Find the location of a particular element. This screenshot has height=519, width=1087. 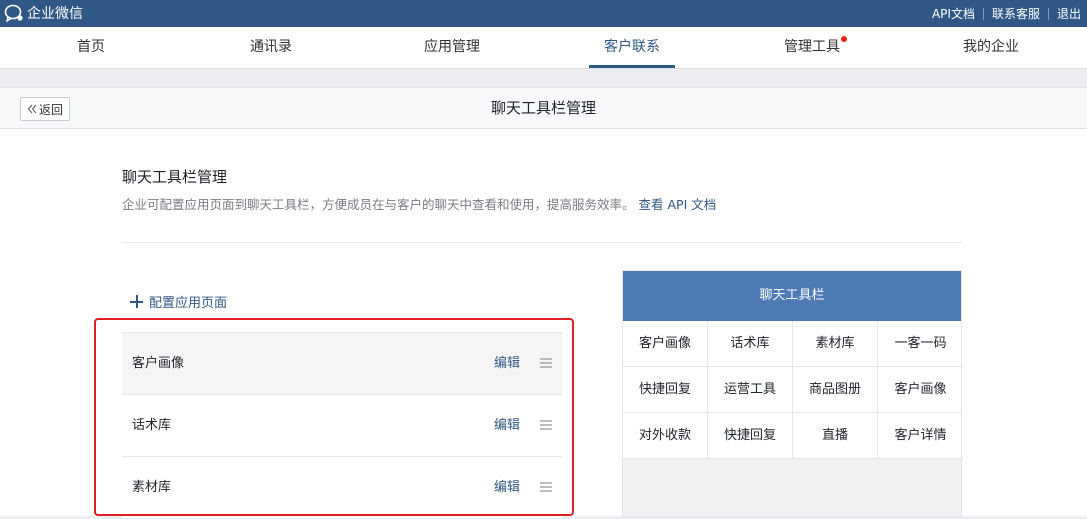

panel-header: 聊天工具栏管理 返回 is located at coordinates (543, 108).